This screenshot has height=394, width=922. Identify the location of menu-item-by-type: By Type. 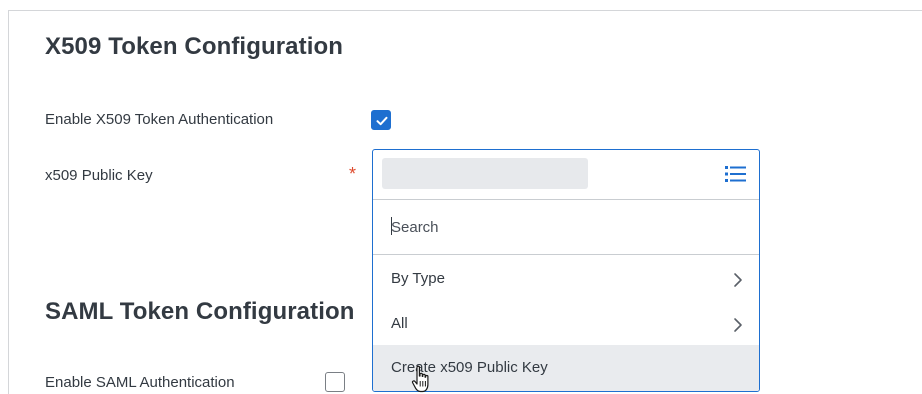
(566, 279).